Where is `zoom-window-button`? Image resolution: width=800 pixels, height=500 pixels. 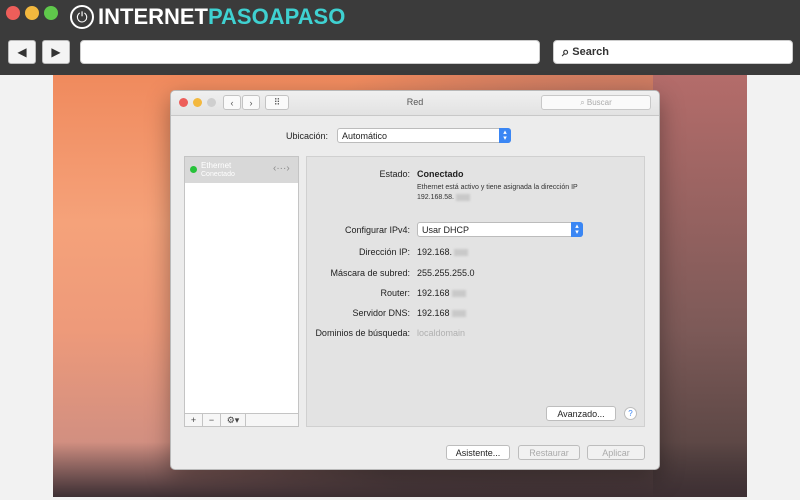
zoom-window-button is located at coordinates (51, 13).